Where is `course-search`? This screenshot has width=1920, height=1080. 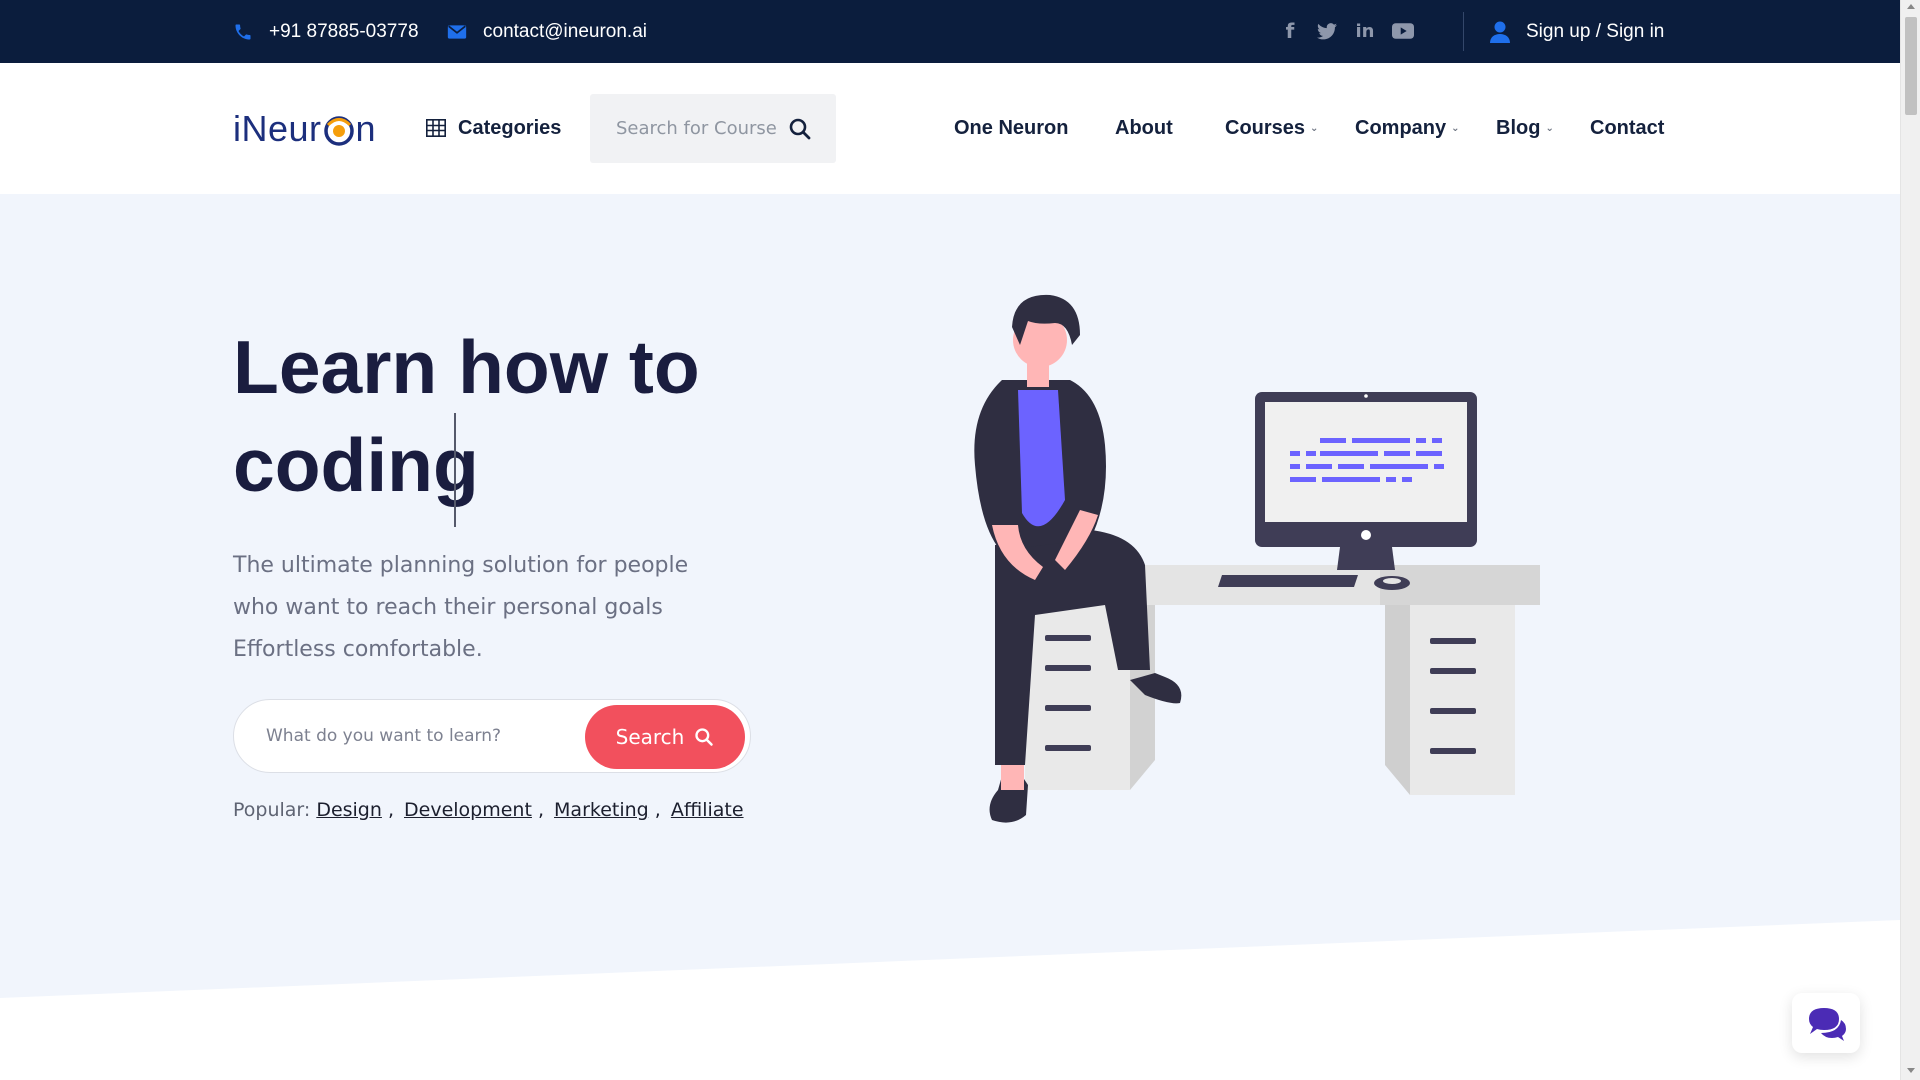 course-search is located at coordinates (713, 128).